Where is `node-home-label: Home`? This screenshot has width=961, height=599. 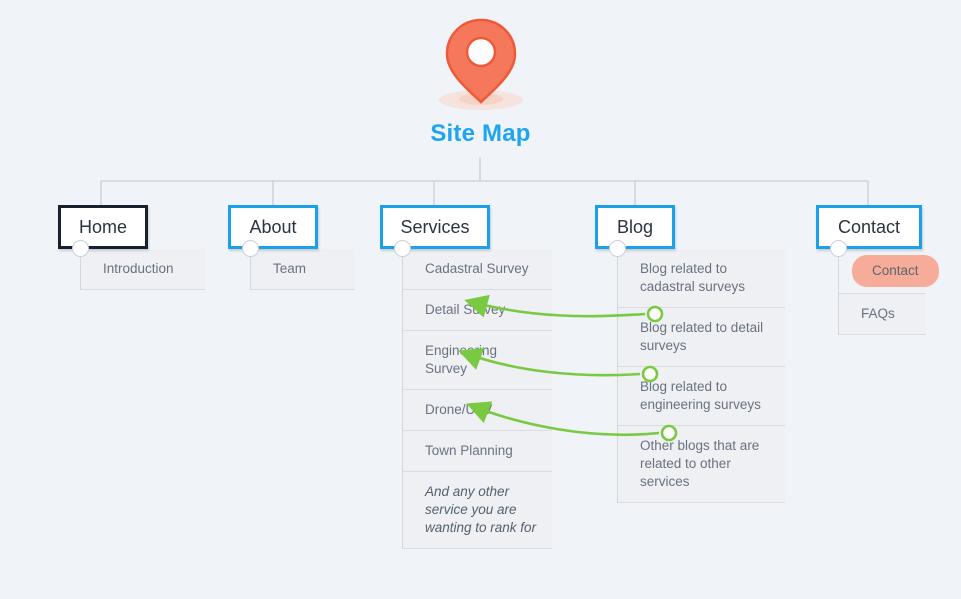 node-home-label: Home is located at coordinates (102, 226).